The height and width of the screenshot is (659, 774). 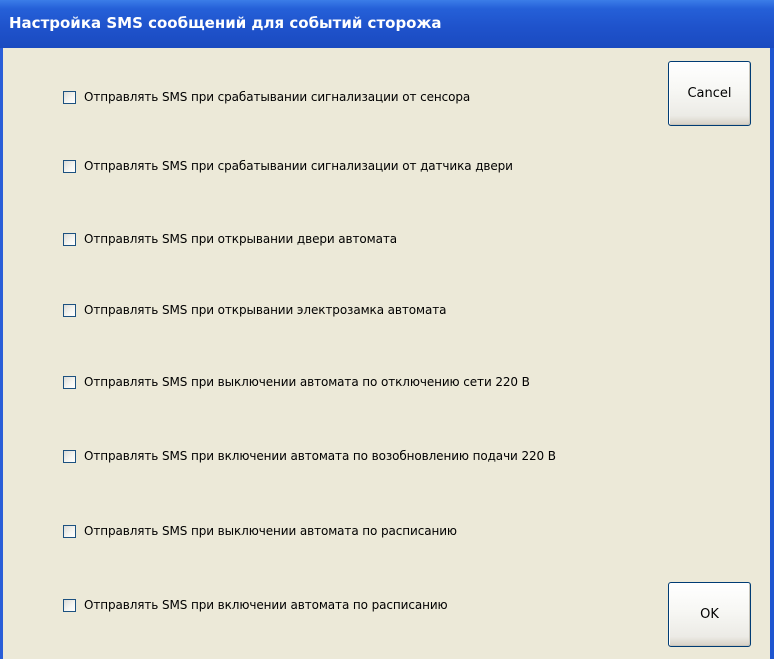 I want to click on ok-button: OK, so click(x=709, y=614).